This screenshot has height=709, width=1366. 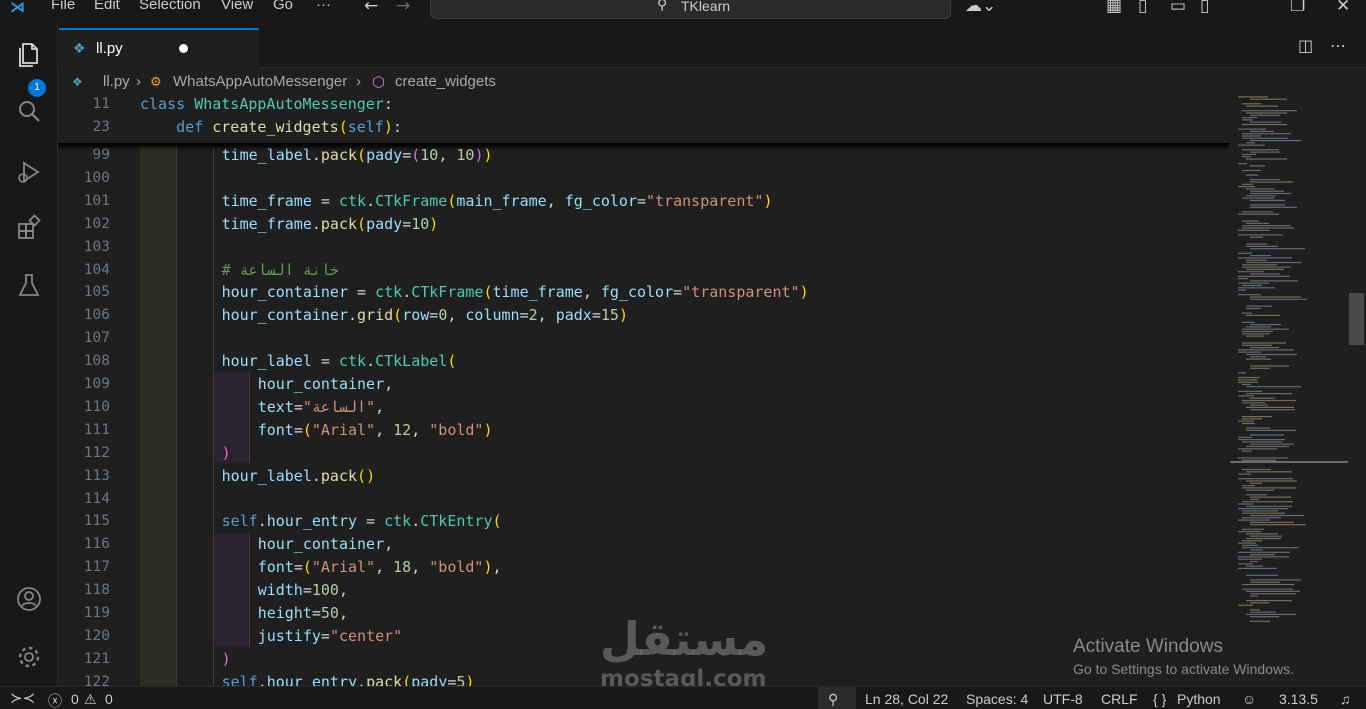 What do you see at coordinates (330, 635) in the screenshot?
I see `code-text: justify="center"` at bounding box center [330, 635].